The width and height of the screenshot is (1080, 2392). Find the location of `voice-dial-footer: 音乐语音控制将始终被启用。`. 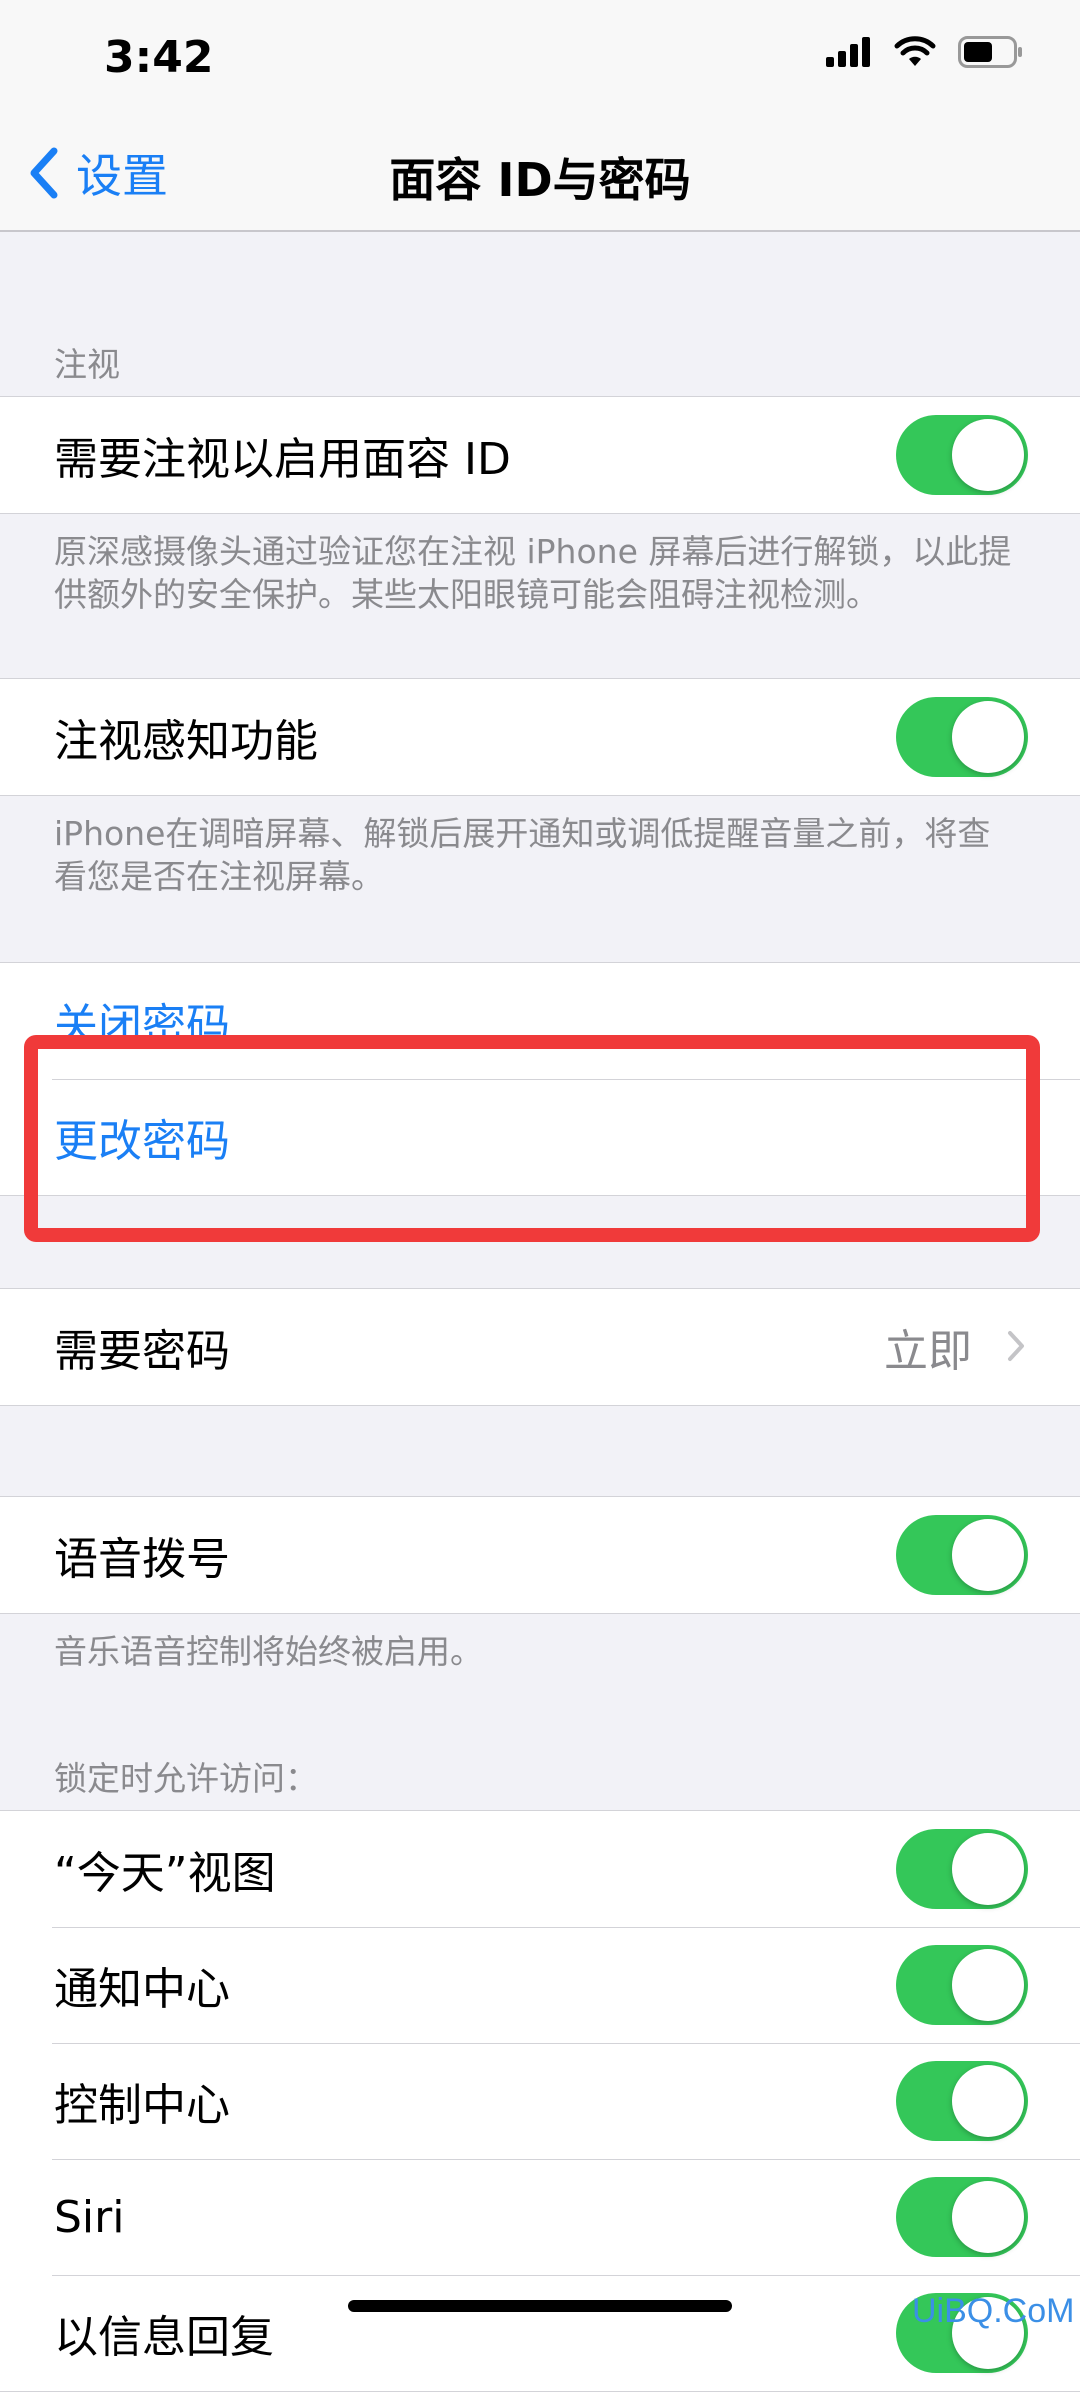

voice-dial-footer: 音乐语音控制将始终被启用。 is located at coordinates (268, 1651).